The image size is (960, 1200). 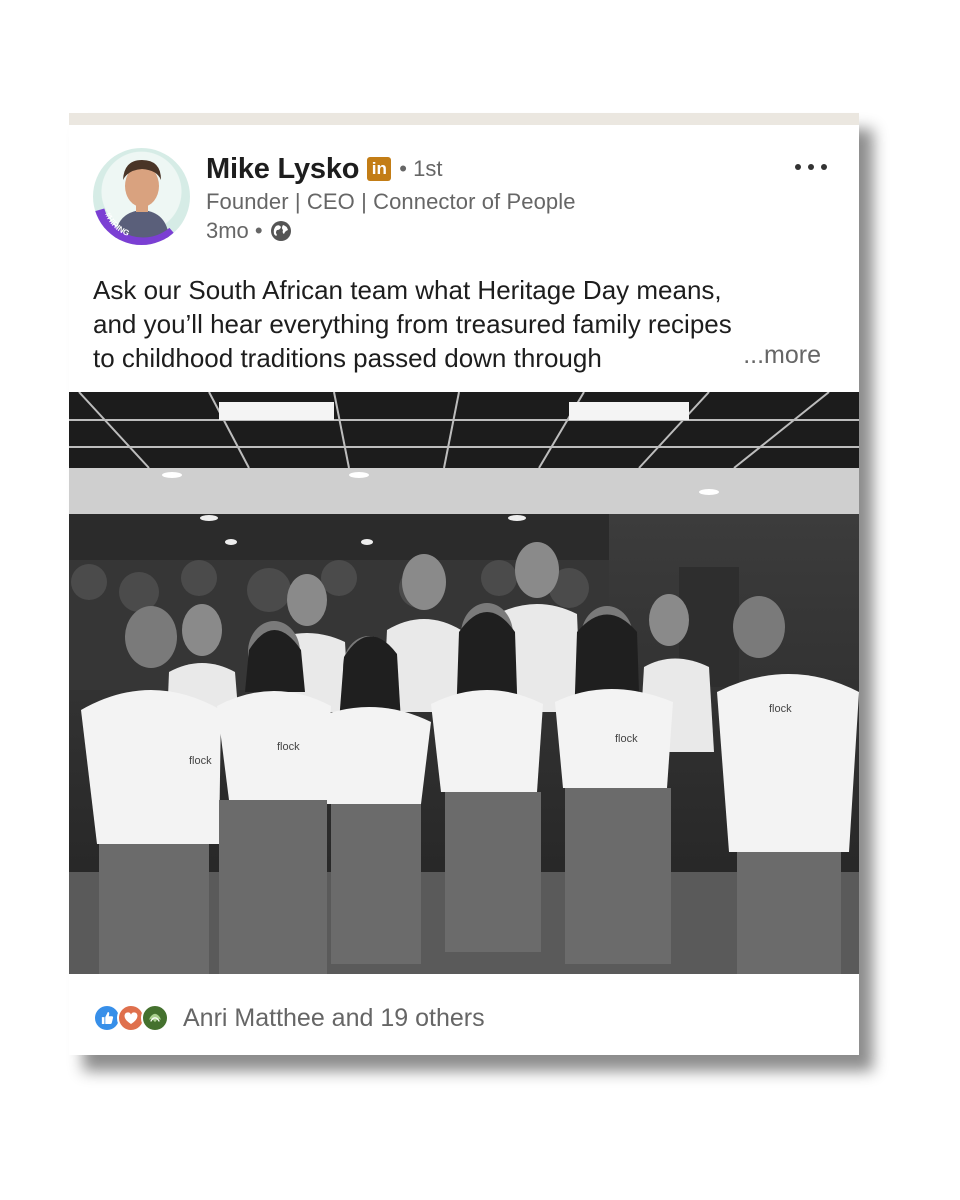 I want to click on author-avatar: #HIRING, so click(x=141, y=196).